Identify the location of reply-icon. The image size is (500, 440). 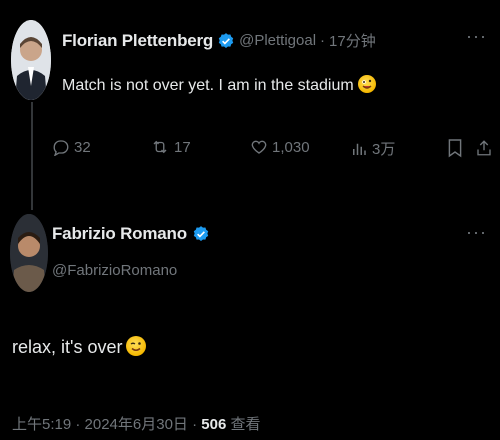
(61, 148).